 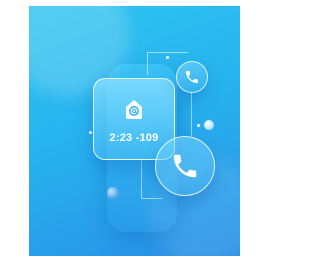 What do you see at coordinates (134, 109) in the screenshot?
I see `at-sign-mail-icon` at bounding box center [134, 109].